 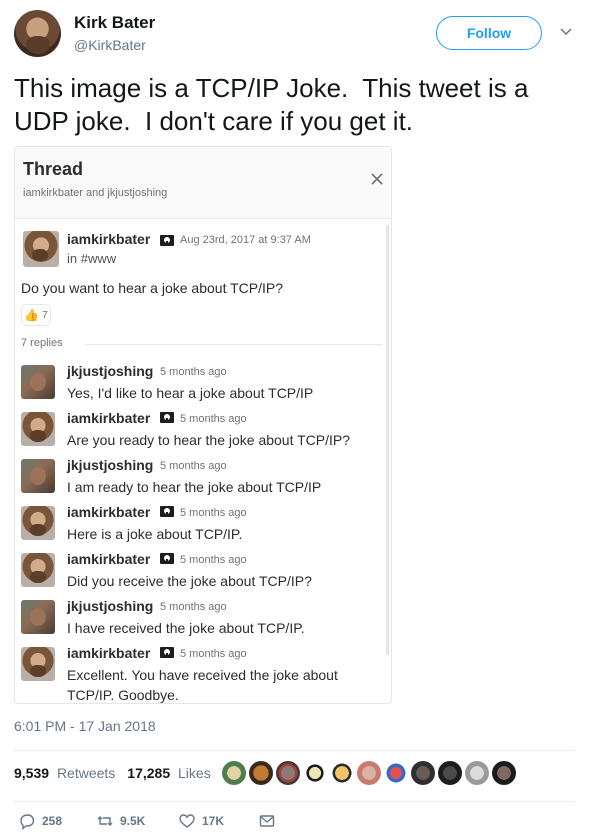 What do you see at coordinates (387, 440) in the screenshot?
I see `scrollbar` at bounding box center [387, 440].